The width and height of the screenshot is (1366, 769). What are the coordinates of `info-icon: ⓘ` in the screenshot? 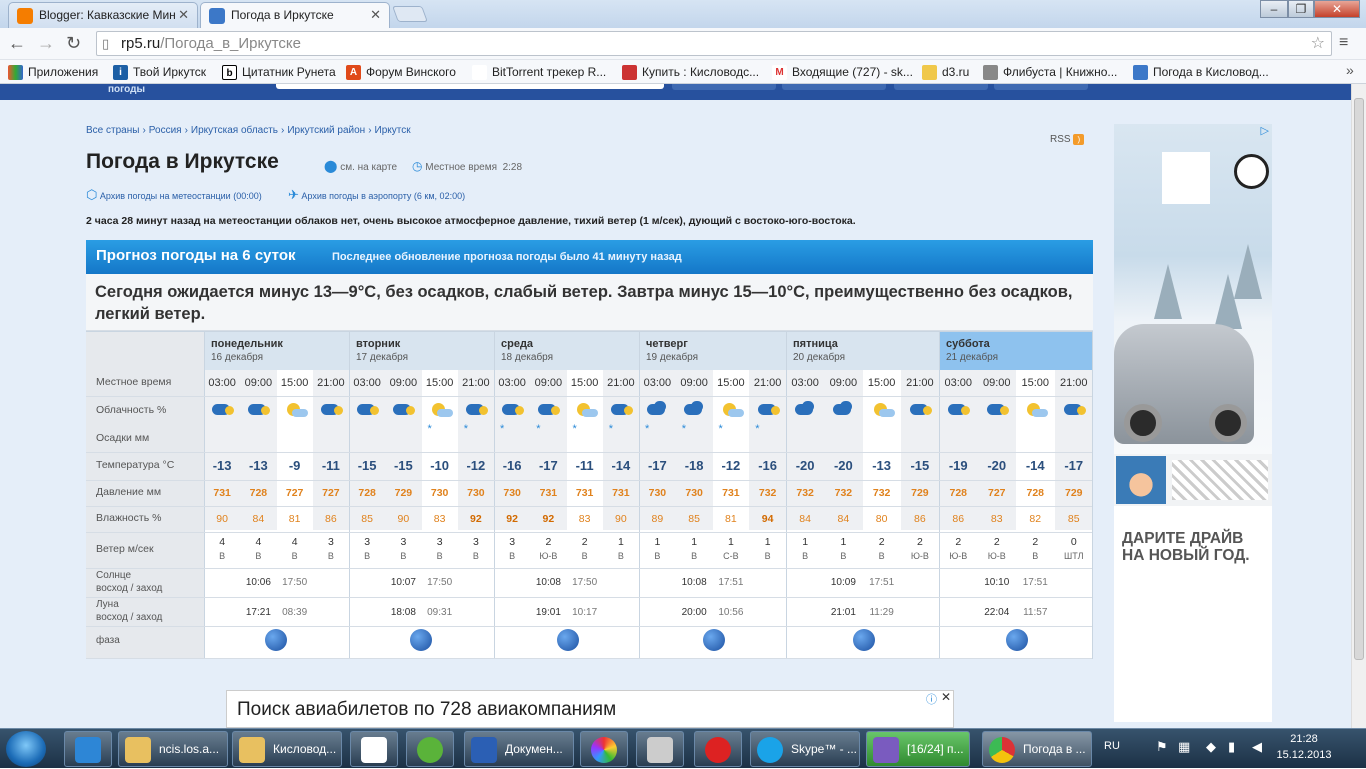 It's located at (931, 699).